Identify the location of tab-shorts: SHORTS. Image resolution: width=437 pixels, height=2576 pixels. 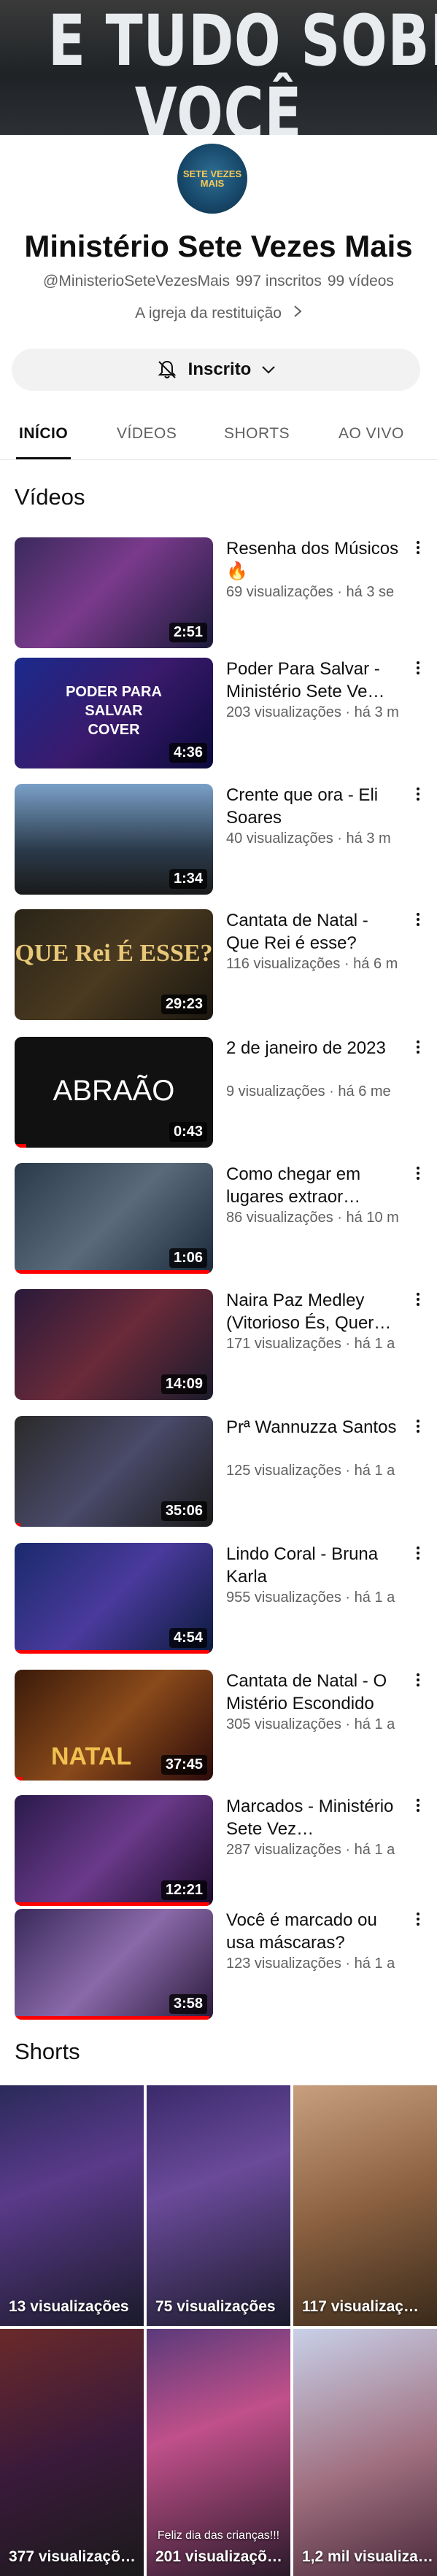
(257, 433).